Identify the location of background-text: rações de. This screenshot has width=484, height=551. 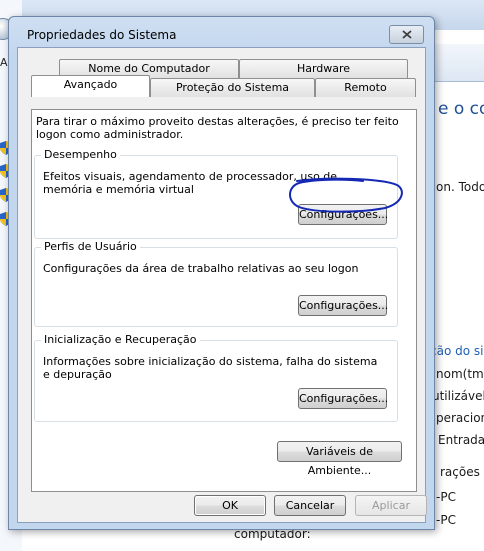
(462, 472).